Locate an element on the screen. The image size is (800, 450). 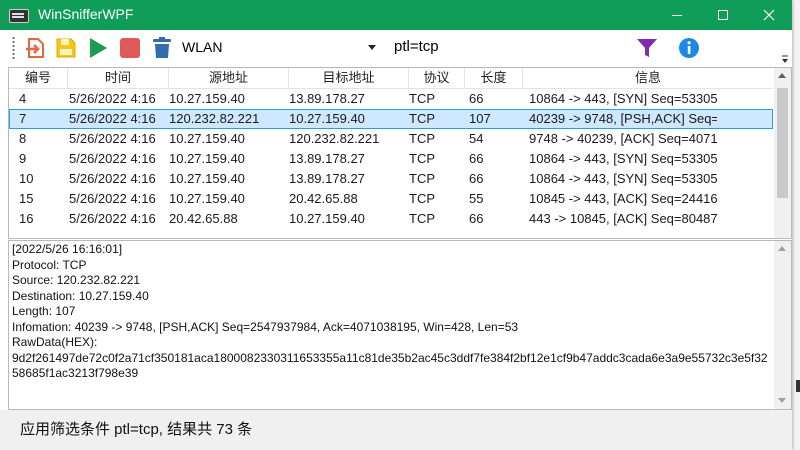
cell-length: 54 is located at coordinates (476, 138).